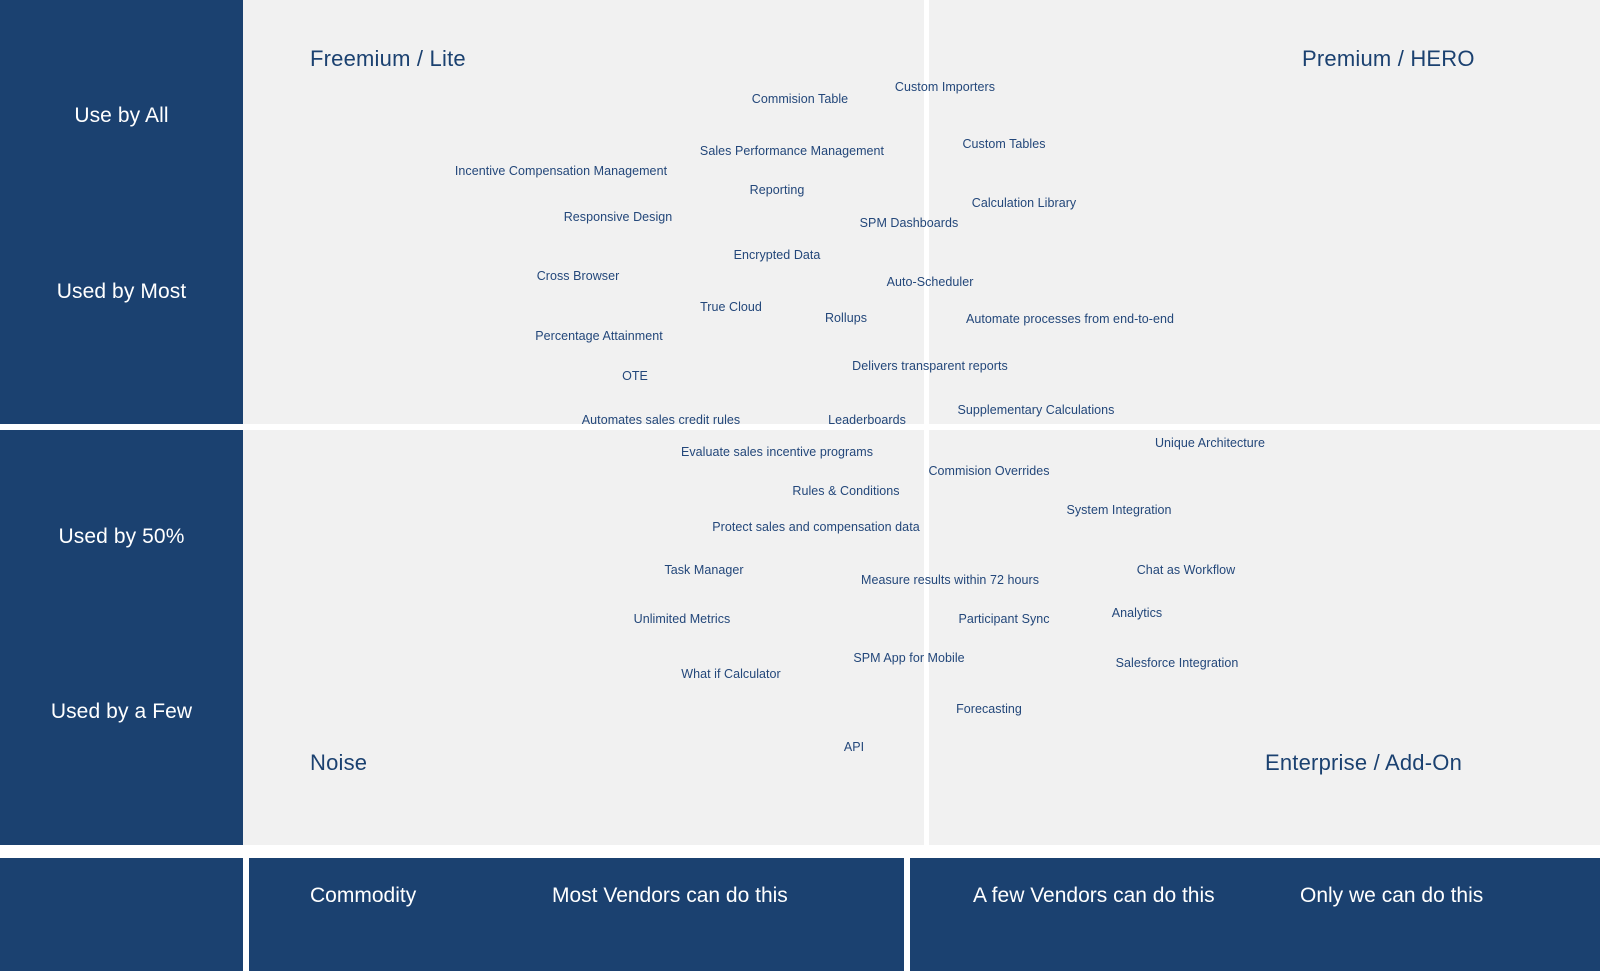  I want to click on feature-label: Chat as Workflow, so click(1186, 570).